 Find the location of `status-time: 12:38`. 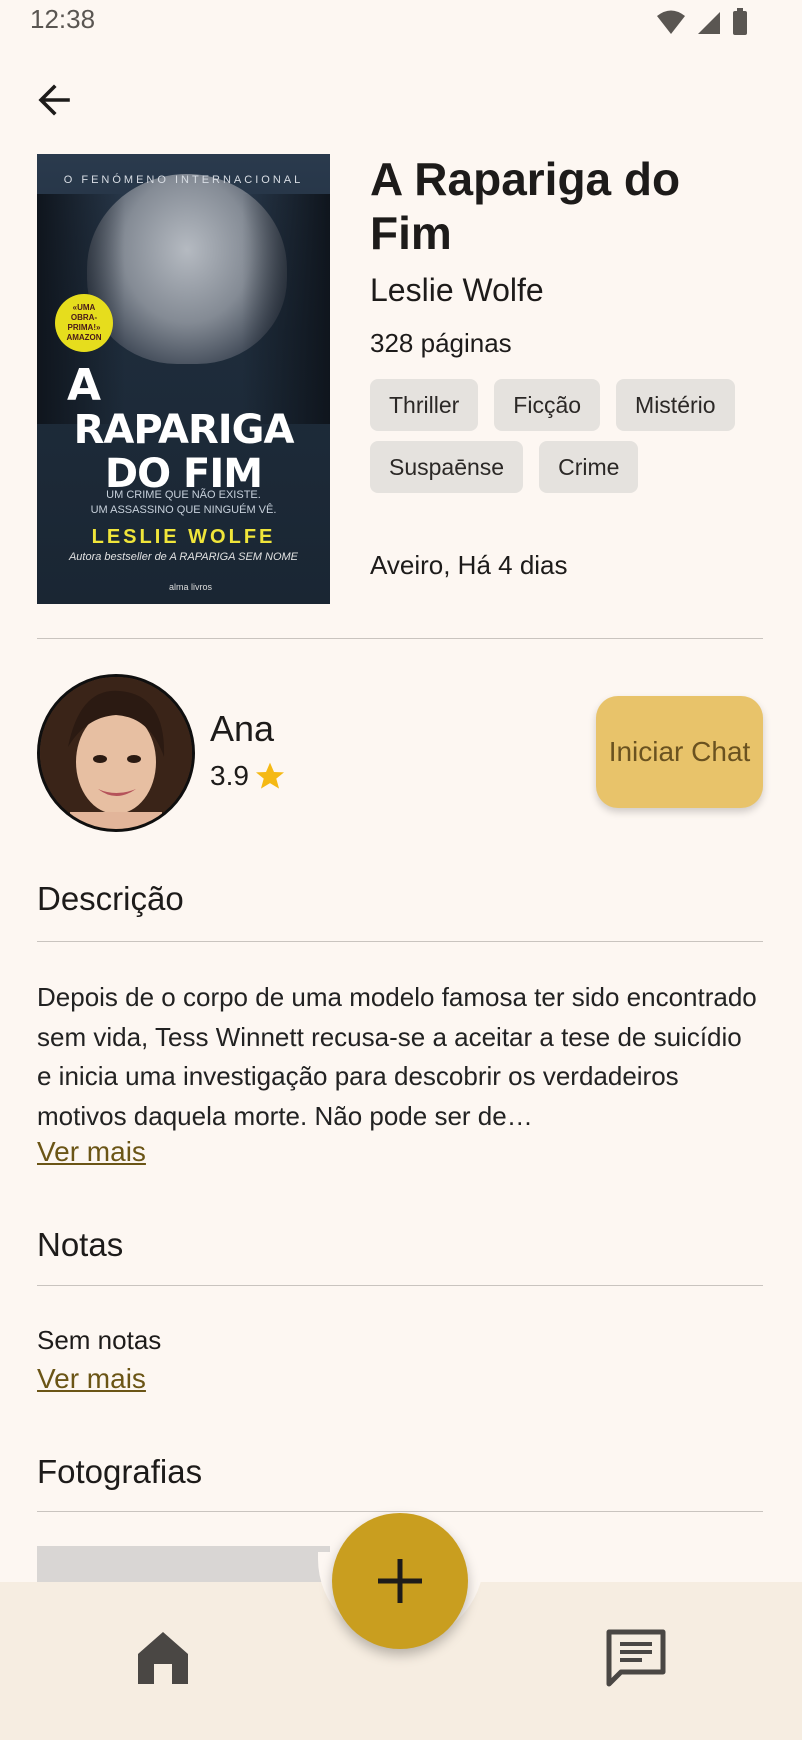

status-time: 12:38 is located at coordinates (63, 19).